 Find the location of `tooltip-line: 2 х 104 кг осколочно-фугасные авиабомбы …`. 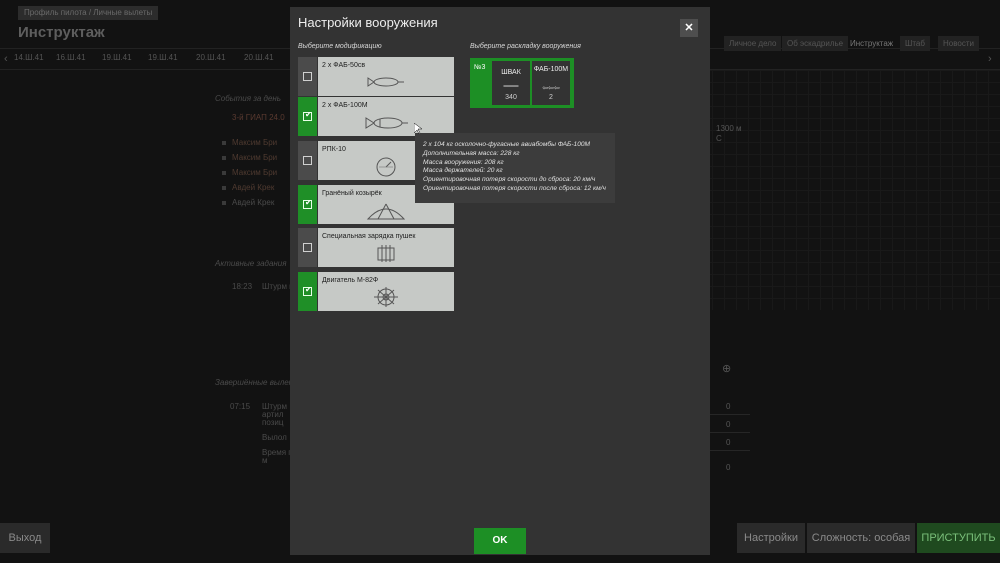

tooltip-line: 2 х 104 кг осколочно-фугасные авиабомбы … is located at coordinates (507, 144).